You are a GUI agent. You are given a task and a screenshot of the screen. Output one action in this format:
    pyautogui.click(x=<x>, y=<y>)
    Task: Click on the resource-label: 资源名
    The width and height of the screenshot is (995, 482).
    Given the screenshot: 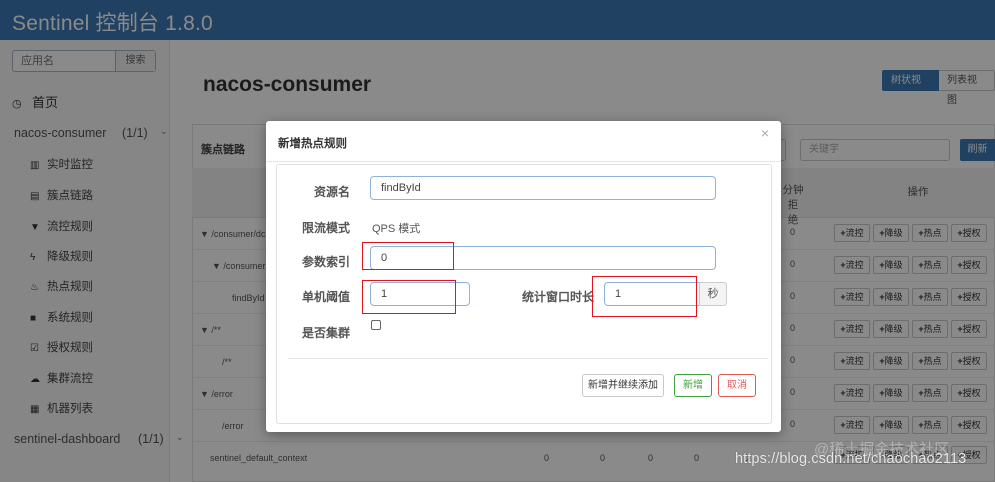 What is the action you would take?
    pyautogui.click(x=332, y=192)
    